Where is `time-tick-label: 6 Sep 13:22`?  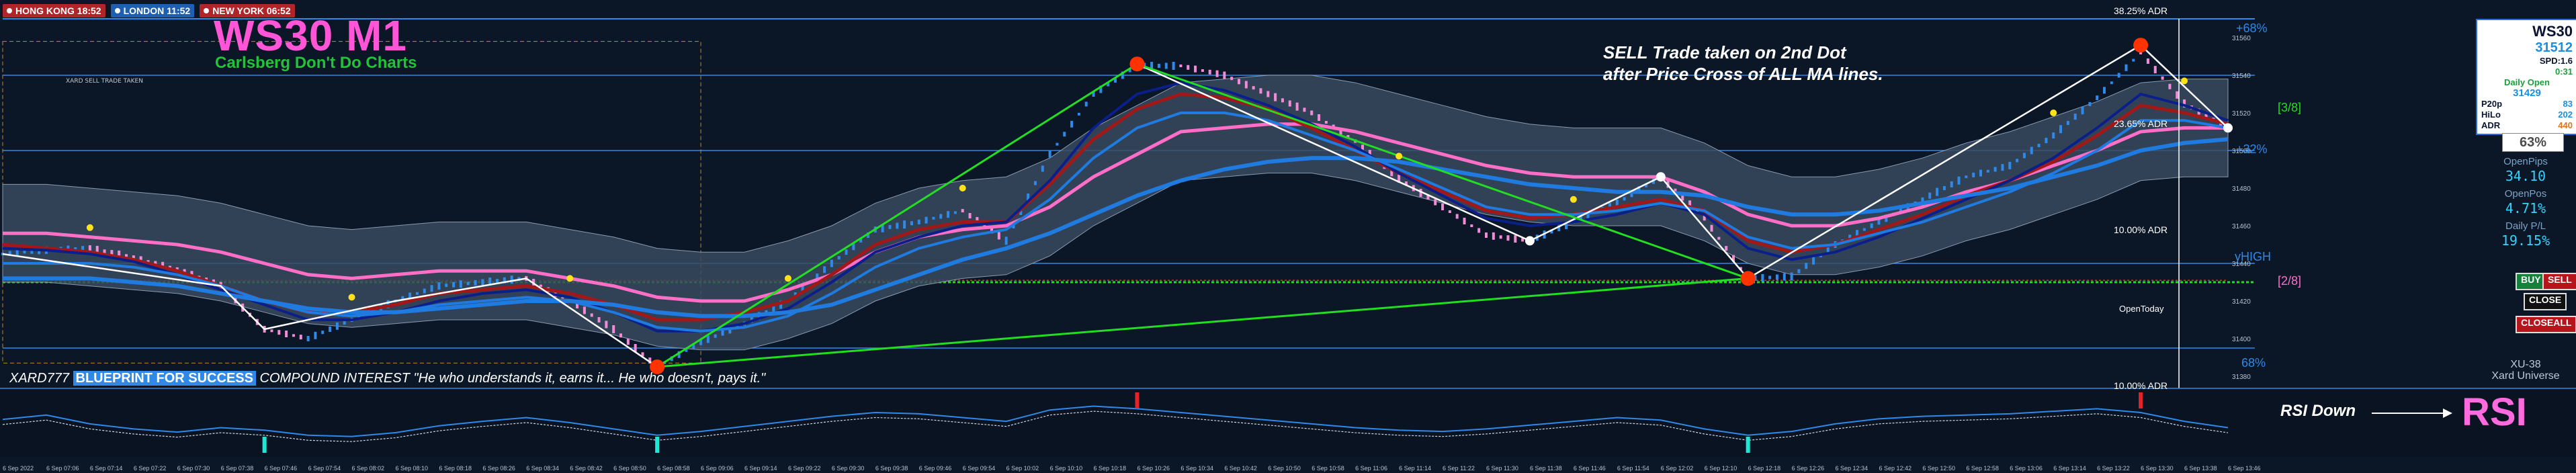 time-tick-label: 6 Sep 13:22 is located at coordinates (2113, 469).